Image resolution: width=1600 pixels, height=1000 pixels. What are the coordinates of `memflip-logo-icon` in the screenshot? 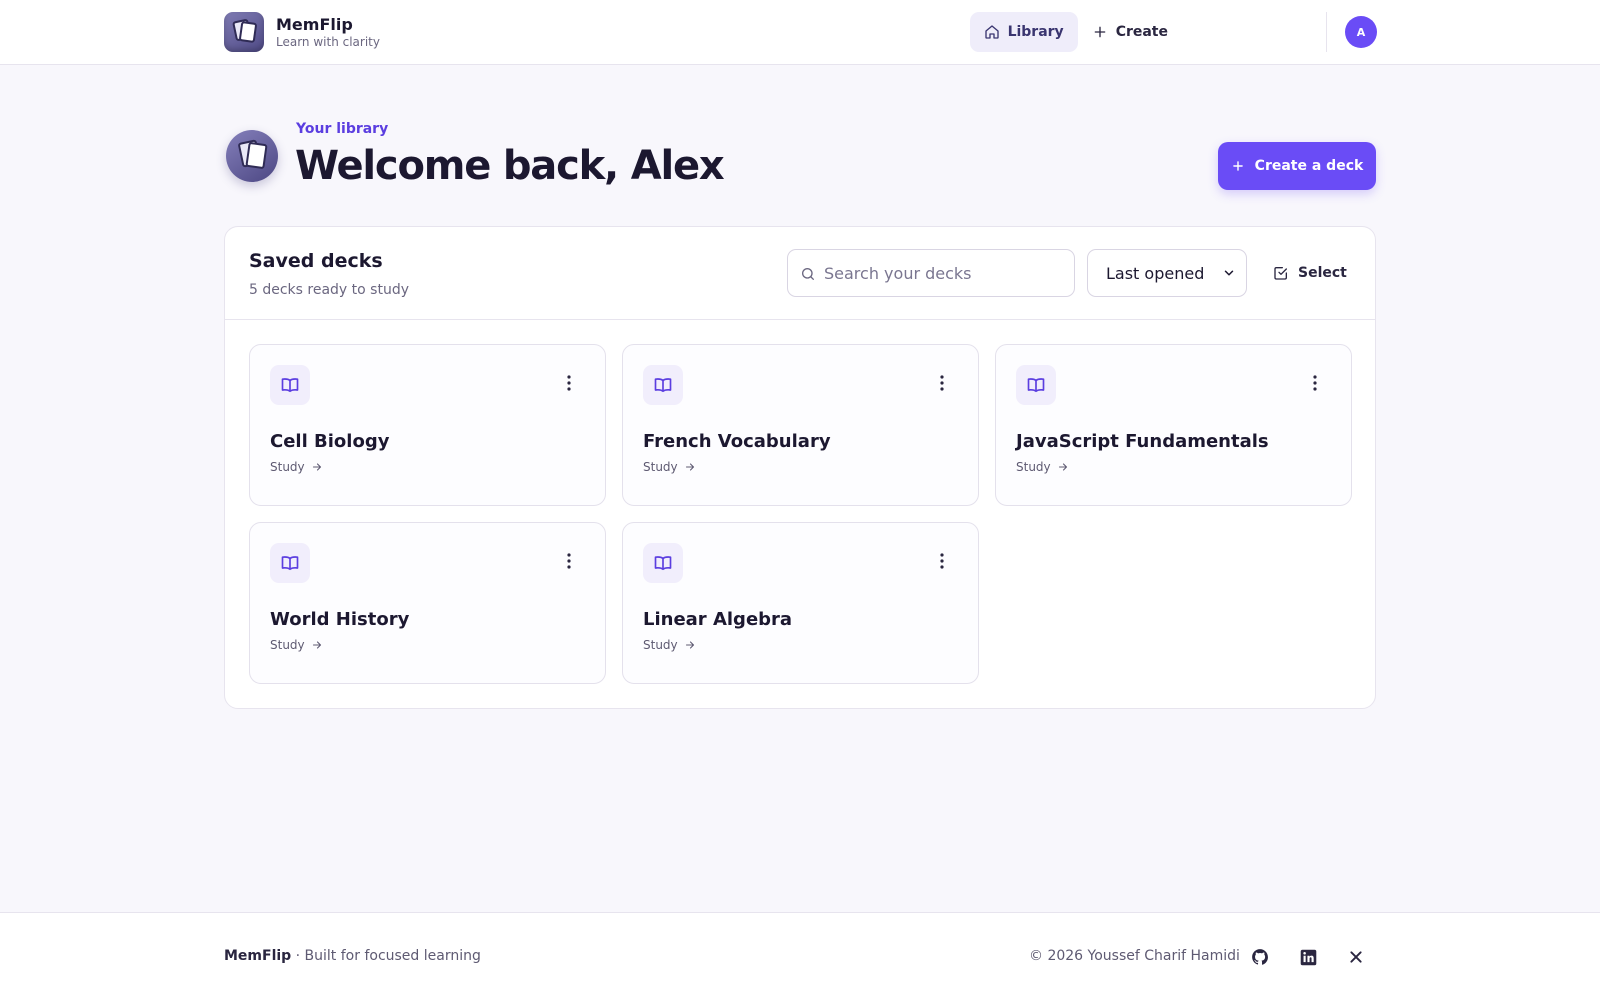 It's located at (244, 32).